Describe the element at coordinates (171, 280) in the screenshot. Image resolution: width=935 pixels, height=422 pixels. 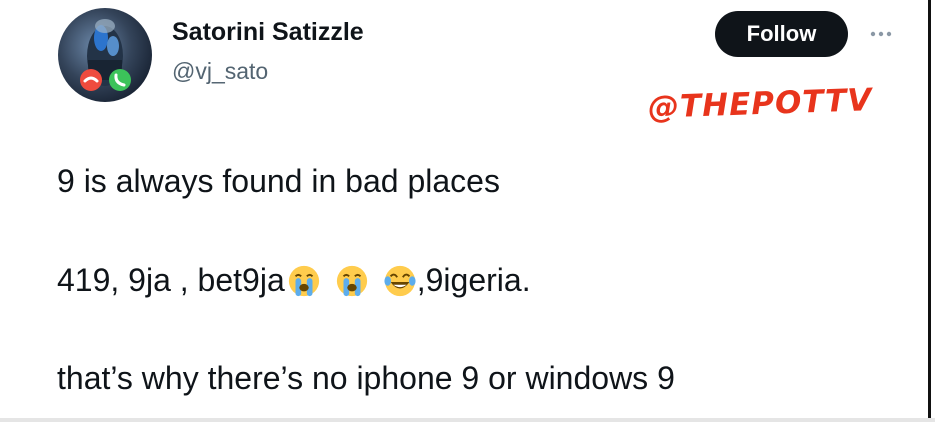
I see `tweet-text-line-2-prefix: 419, 9ja , bet9ja` at that location.